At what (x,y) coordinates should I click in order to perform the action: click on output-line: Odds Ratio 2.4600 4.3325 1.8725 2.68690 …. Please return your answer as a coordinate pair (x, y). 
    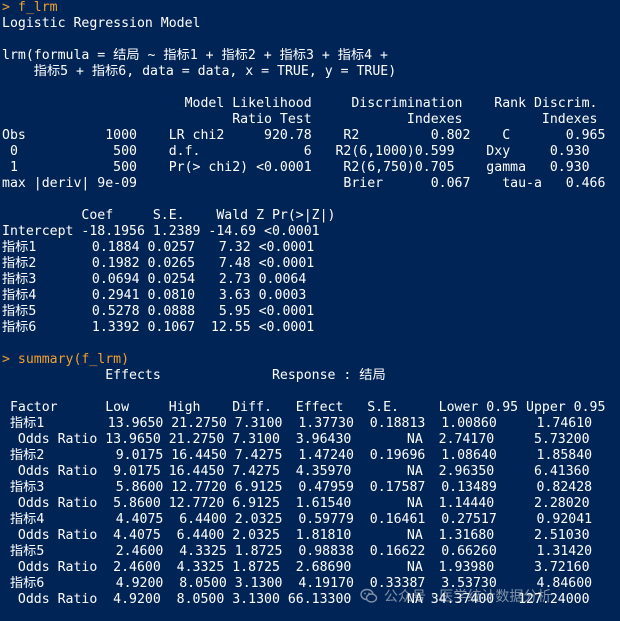
    Looking at the image, I should click on (296, 567).